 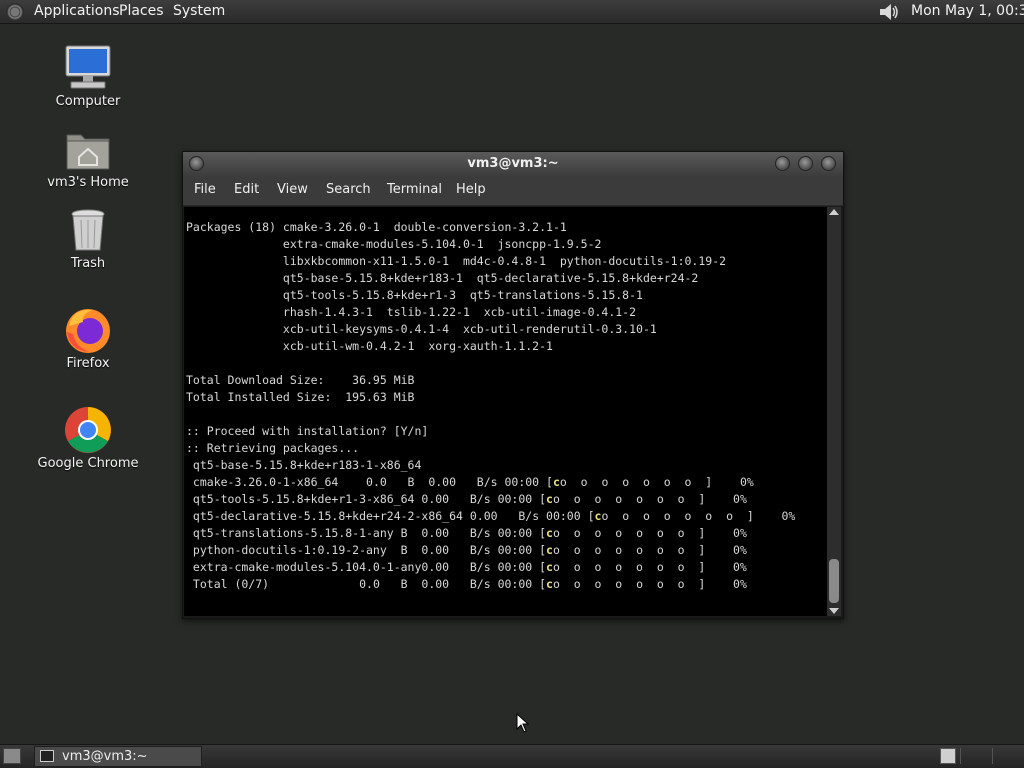 I want to click on terminal-icon, so click(x=47, y=756).